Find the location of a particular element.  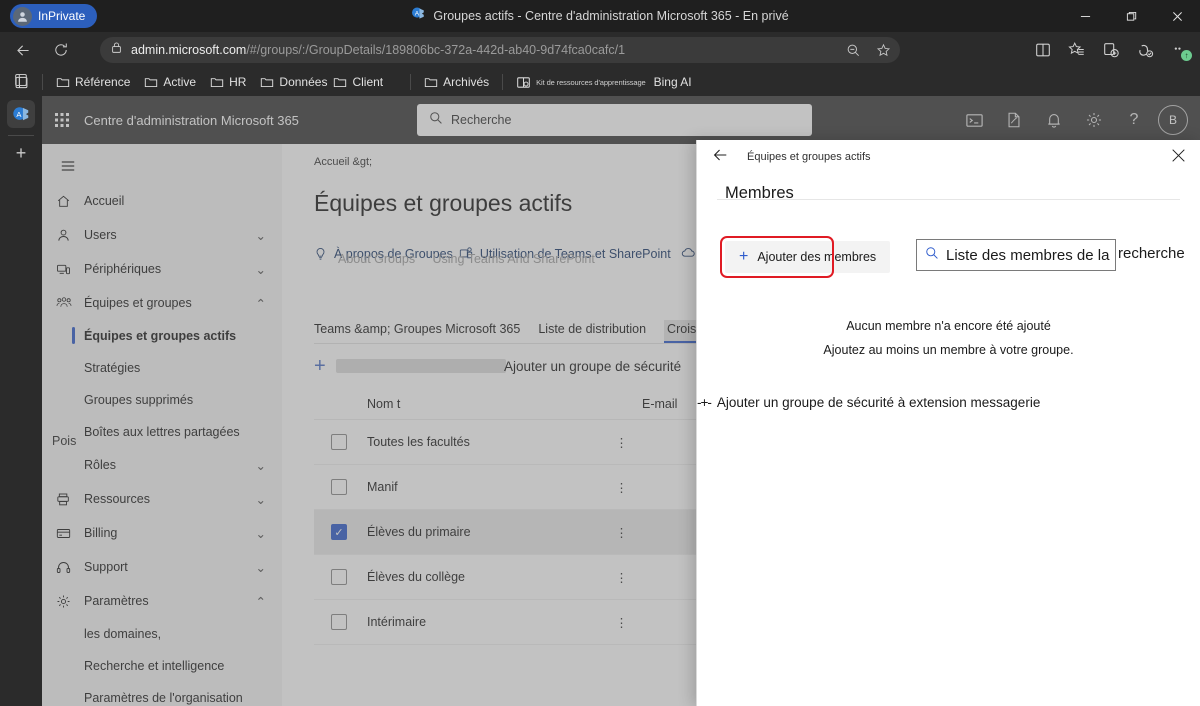

sidebar-item-label: Périphériques is located at coordinates (123, 269).